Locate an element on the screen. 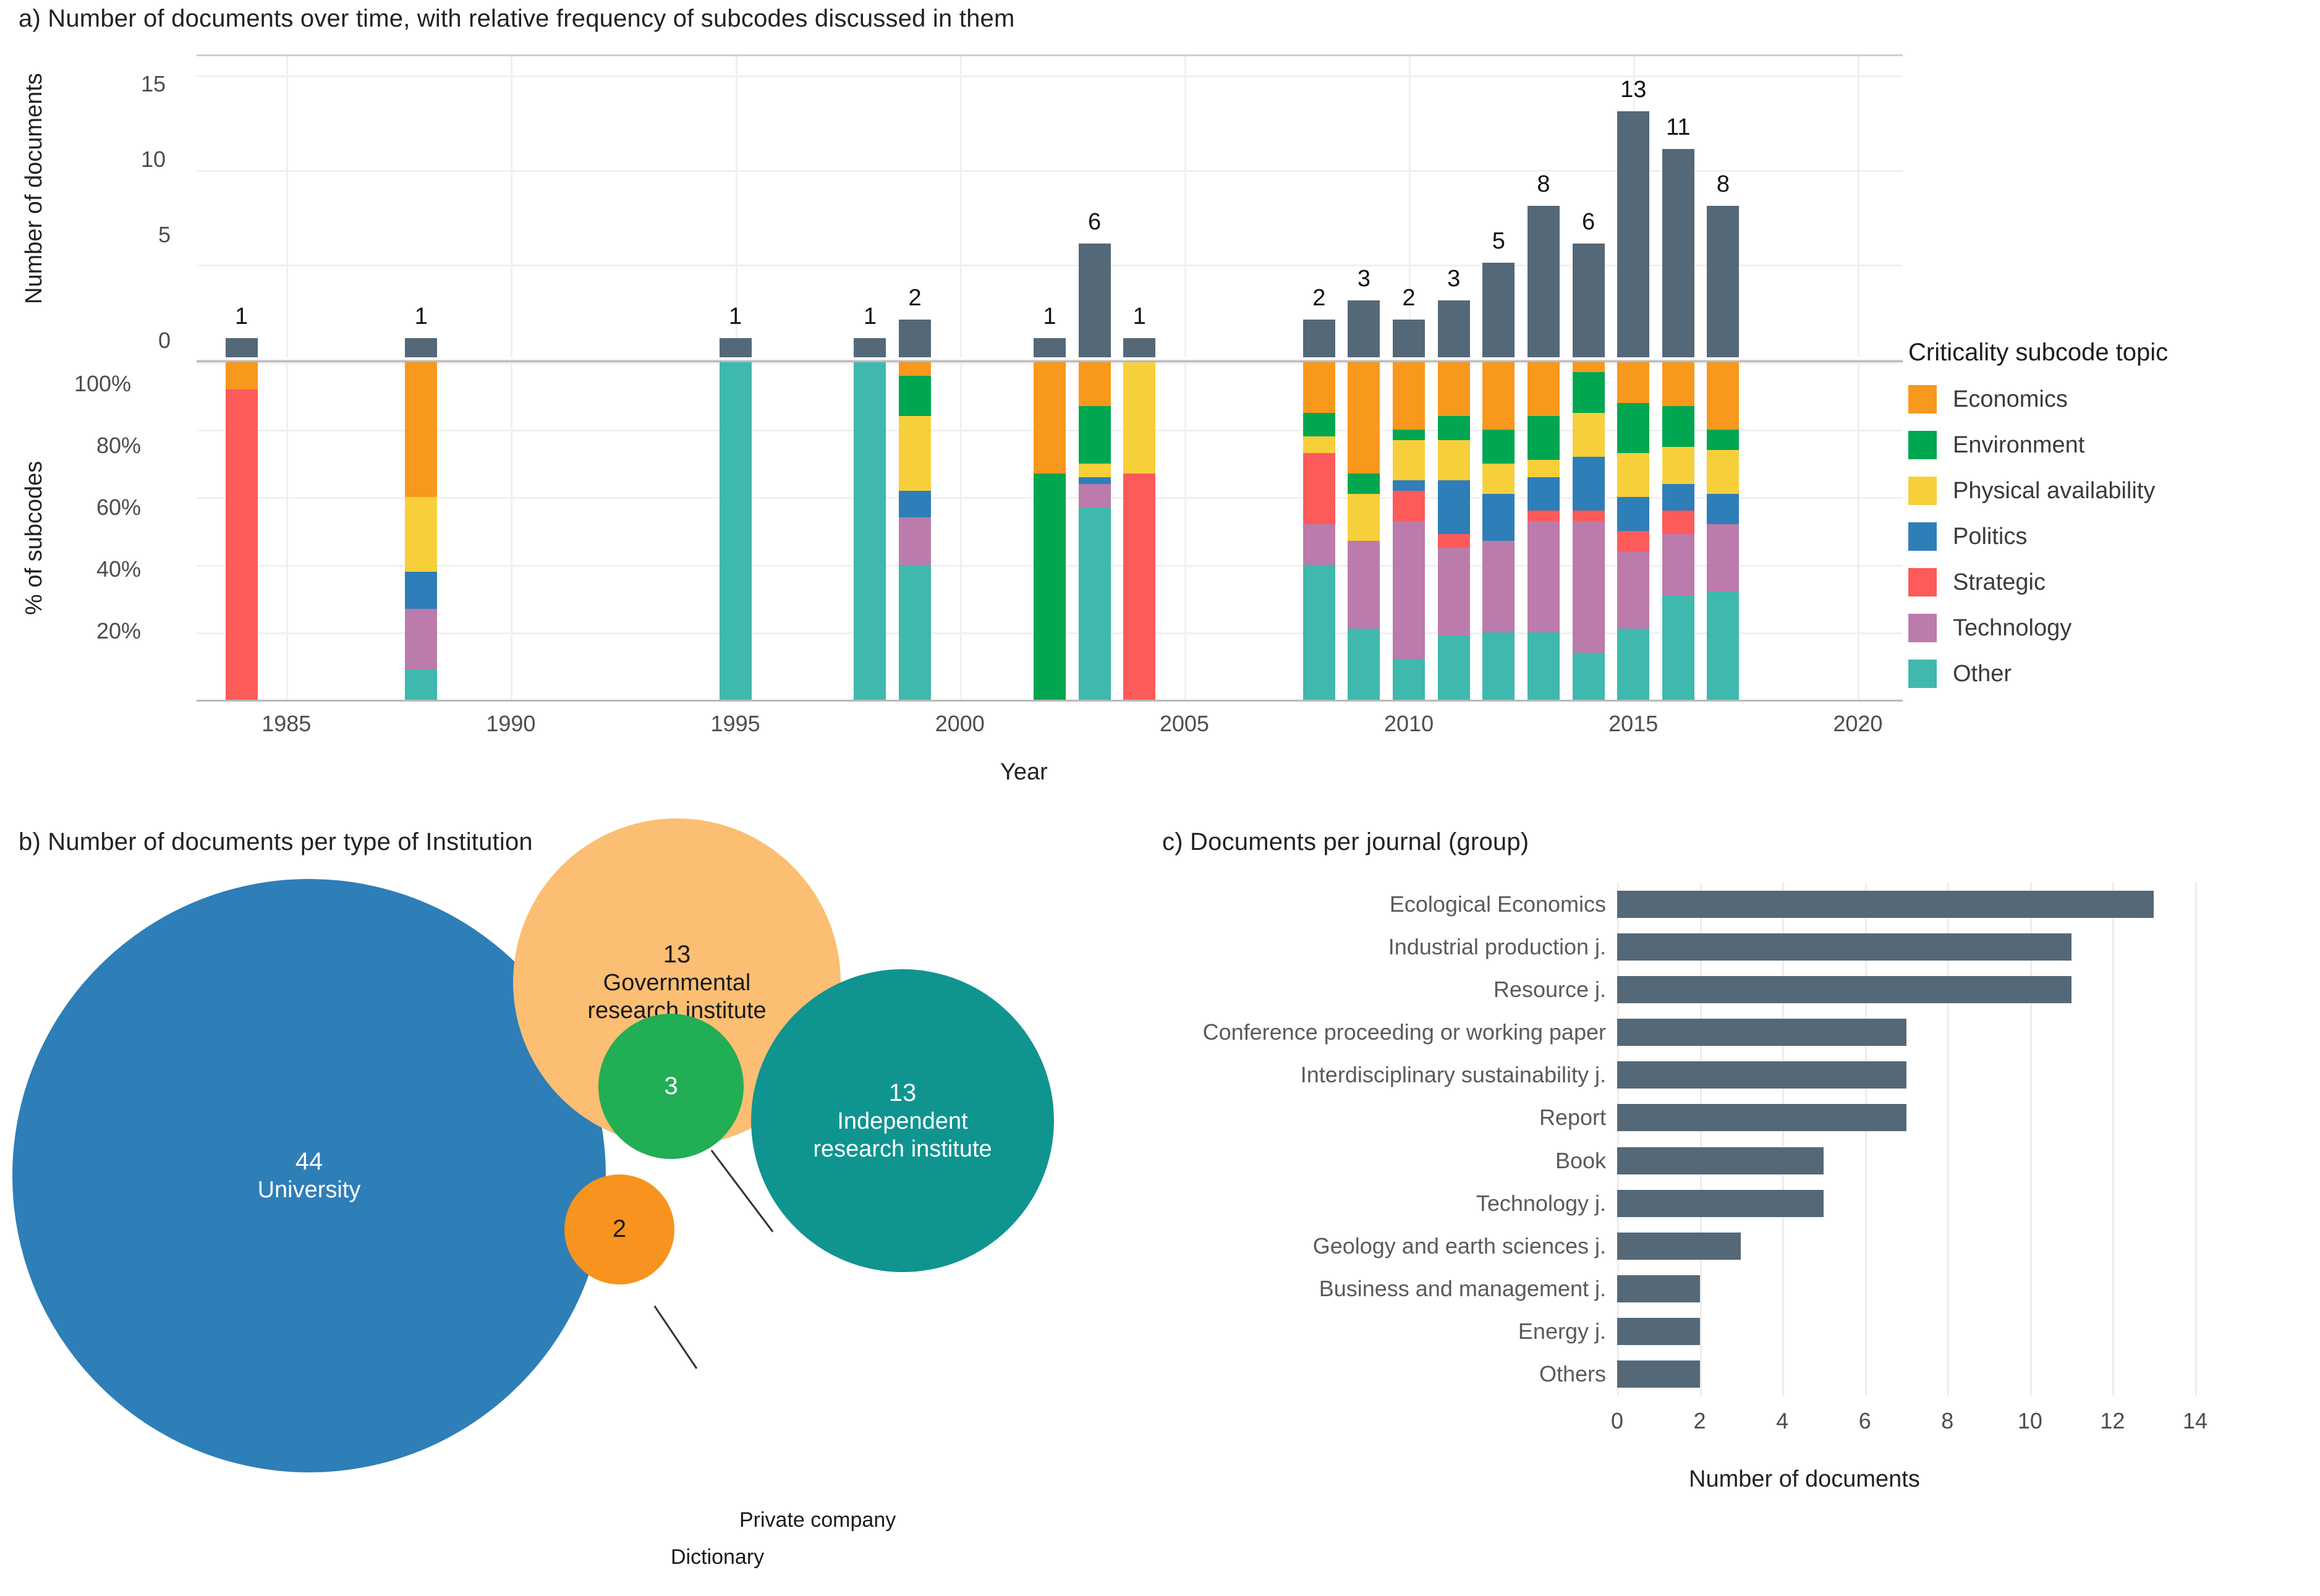 The width and height of the screenshot is (2320, 1596). subcode-segment-strategic is located at coordinates (1589, 516).